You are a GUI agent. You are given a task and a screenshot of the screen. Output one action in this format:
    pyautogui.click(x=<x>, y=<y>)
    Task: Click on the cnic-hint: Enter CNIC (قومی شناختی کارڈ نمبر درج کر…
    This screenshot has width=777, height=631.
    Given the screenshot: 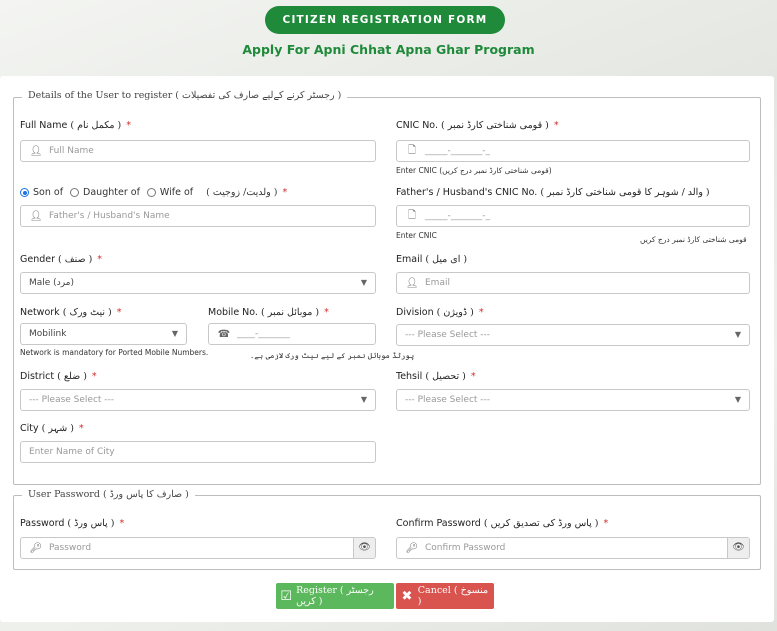 What is the action you would take?
    pyautogui.click(x=474, y=170)
    